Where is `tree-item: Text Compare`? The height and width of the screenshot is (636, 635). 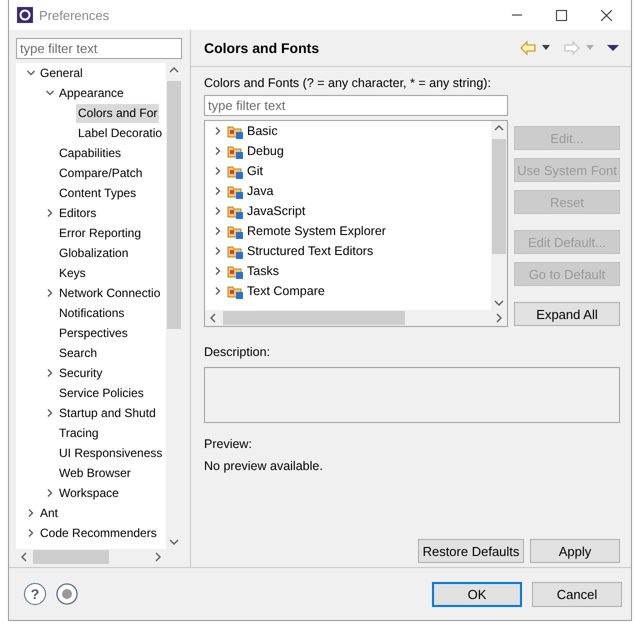
tree-item: Text Compare is located at coordinates (286, 291).